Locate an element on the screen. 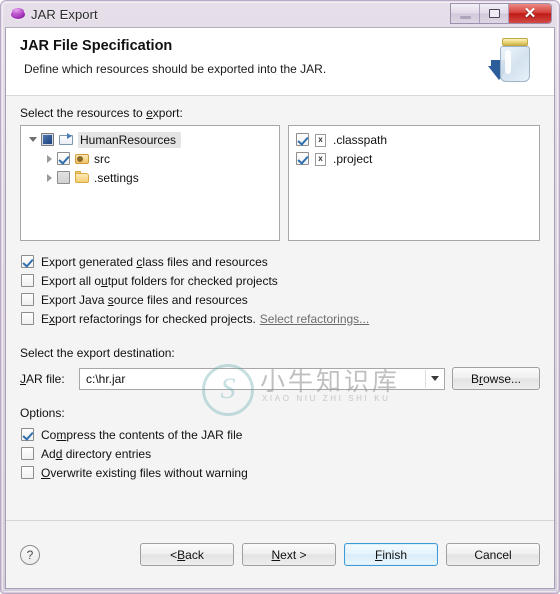 This screenshot has width=560, height=594. package-folder-icon is located at coordinates (82, 159).